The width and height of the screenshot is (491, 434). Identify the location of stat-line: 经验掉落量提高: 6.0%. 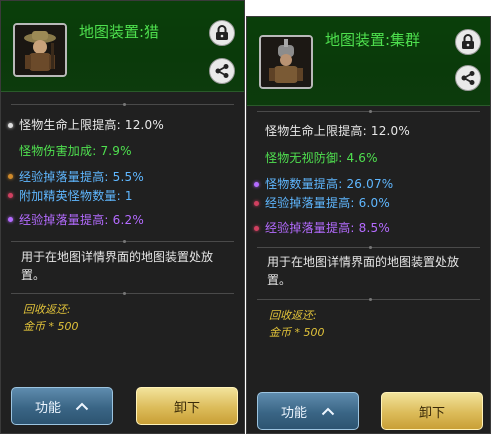
(327, 203).